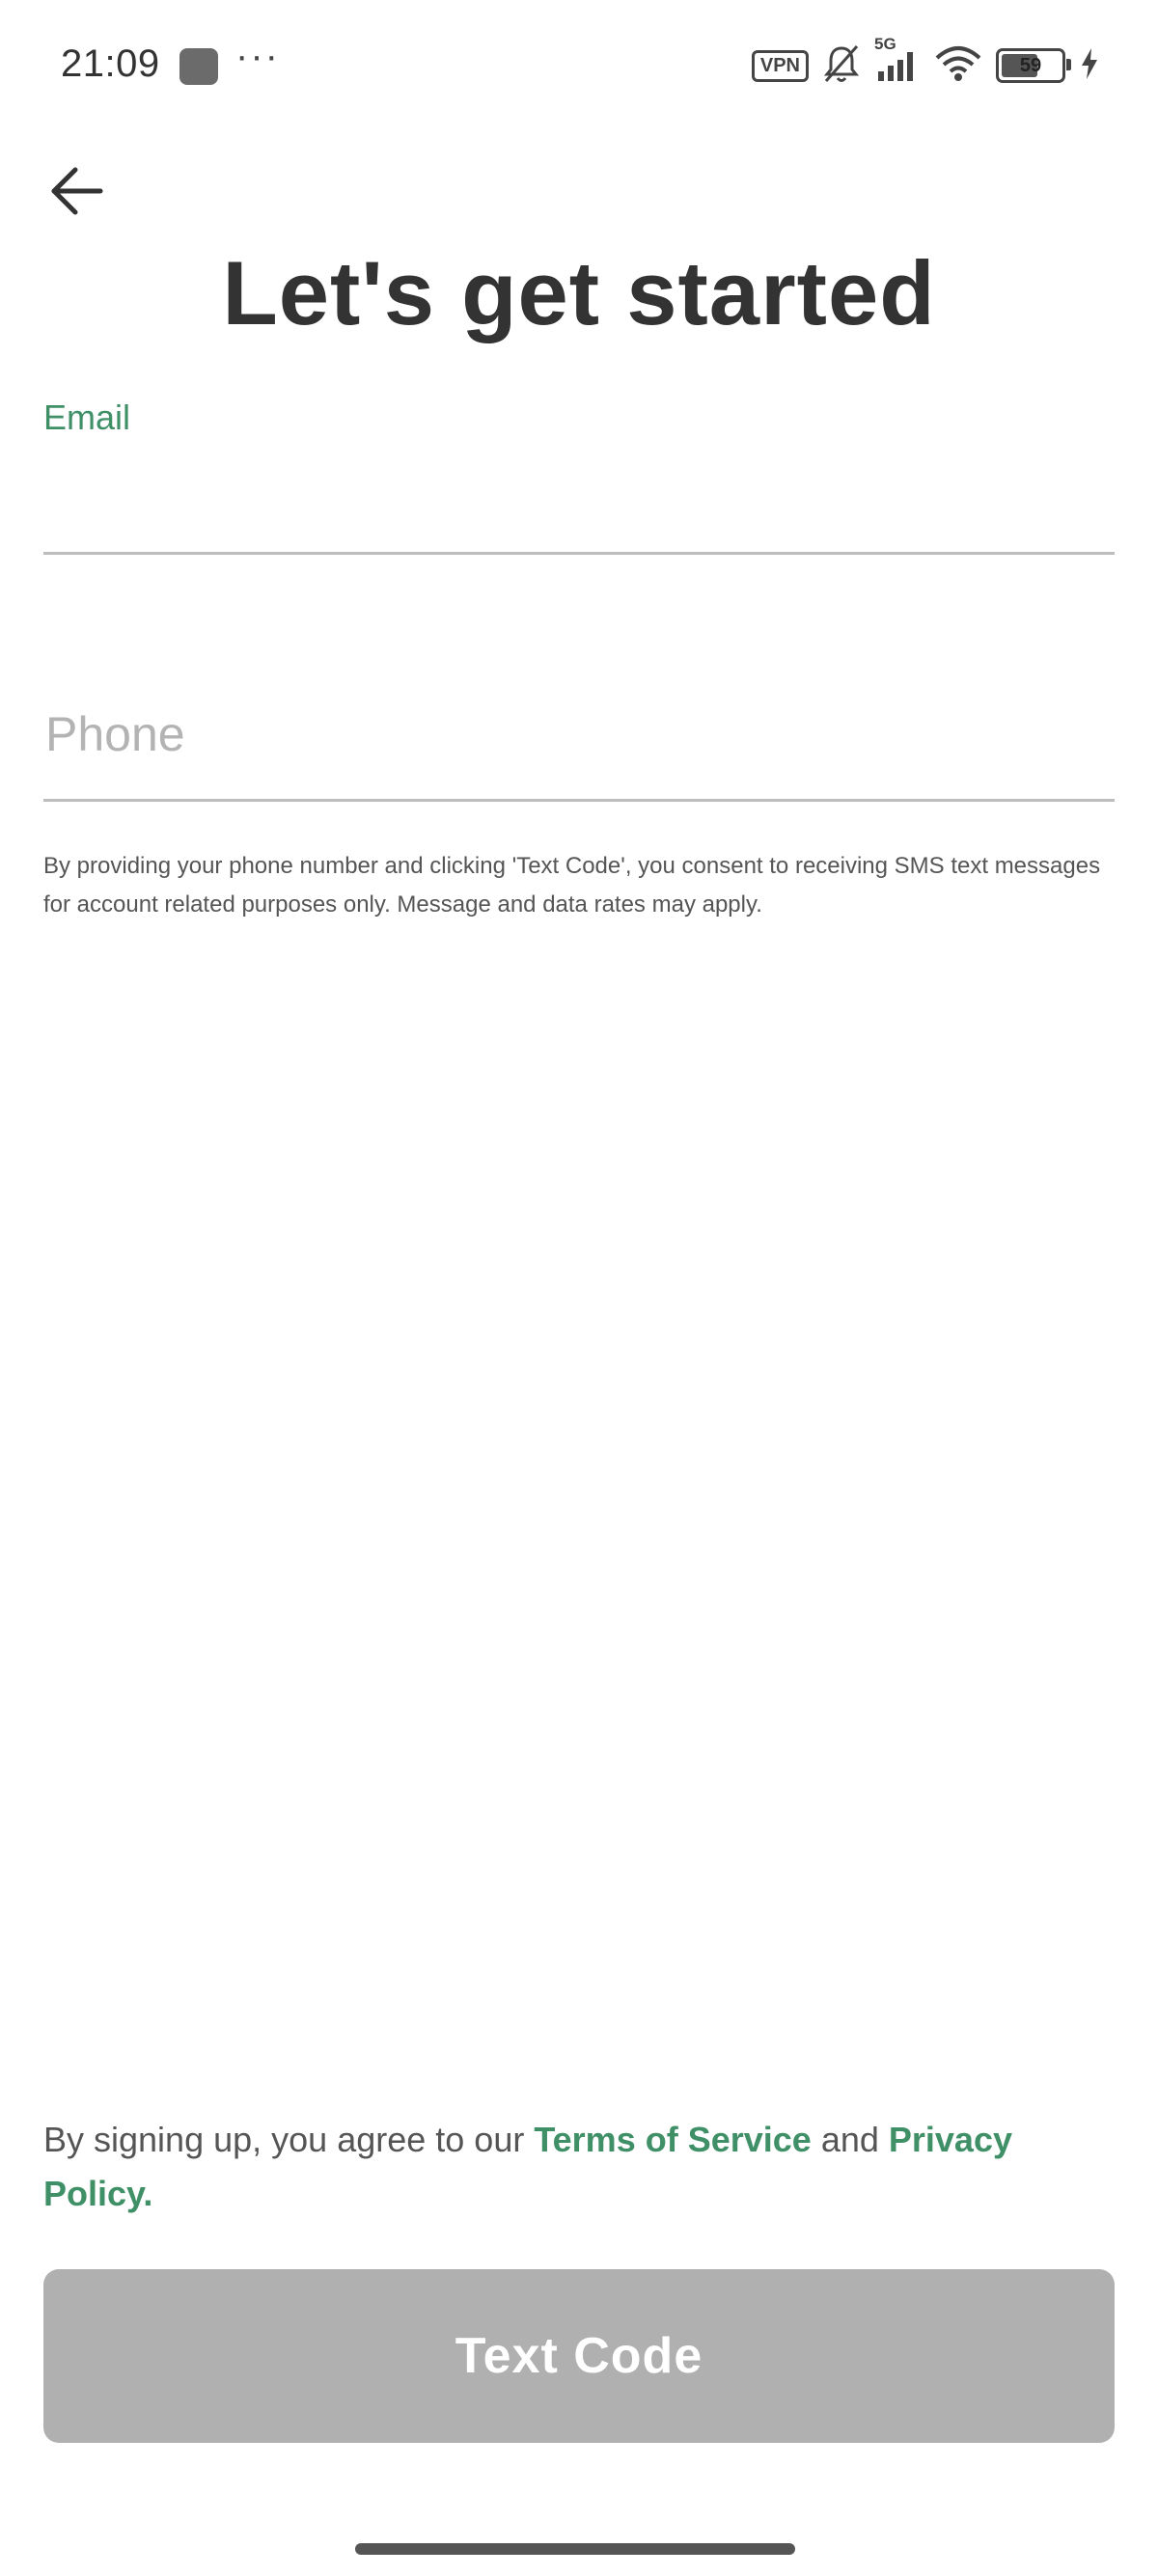 This screenshot has height=2576, width=1158. I want to click on vpn-icon: VPN, so click(780, 65).